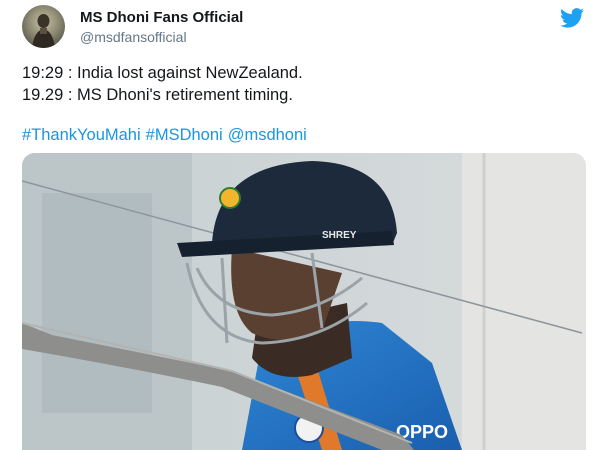 The image size is (600, 450). I want to click on hashtag-msdhoni: #MSDhoni, so click(184, 135).